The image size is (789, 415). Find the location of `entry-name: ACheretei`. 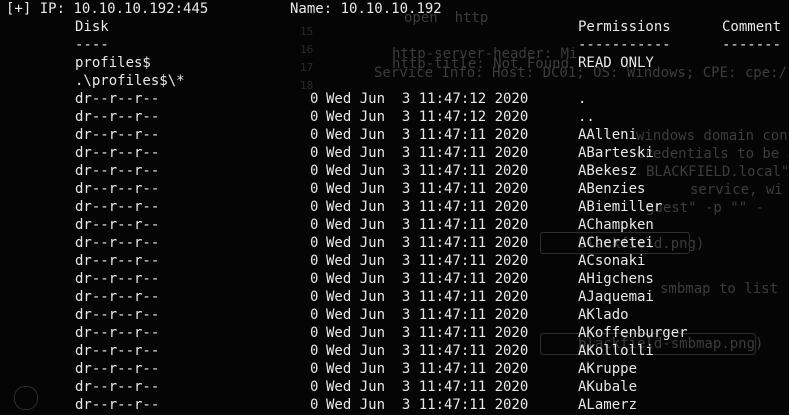

entry-name: ACheretei is located at coordinates (616, 243).